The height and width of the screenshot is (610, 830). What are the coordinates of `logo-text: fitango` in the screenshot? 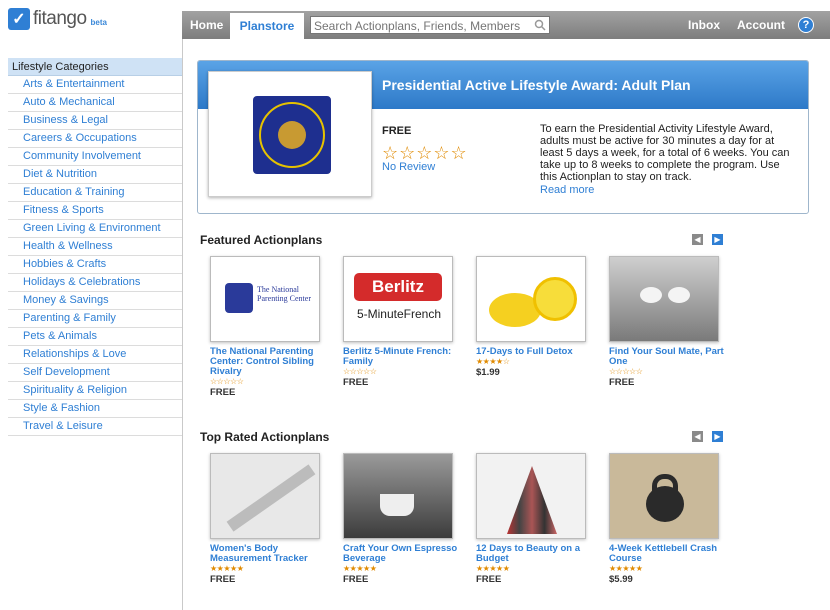 It's located at (60, 18).